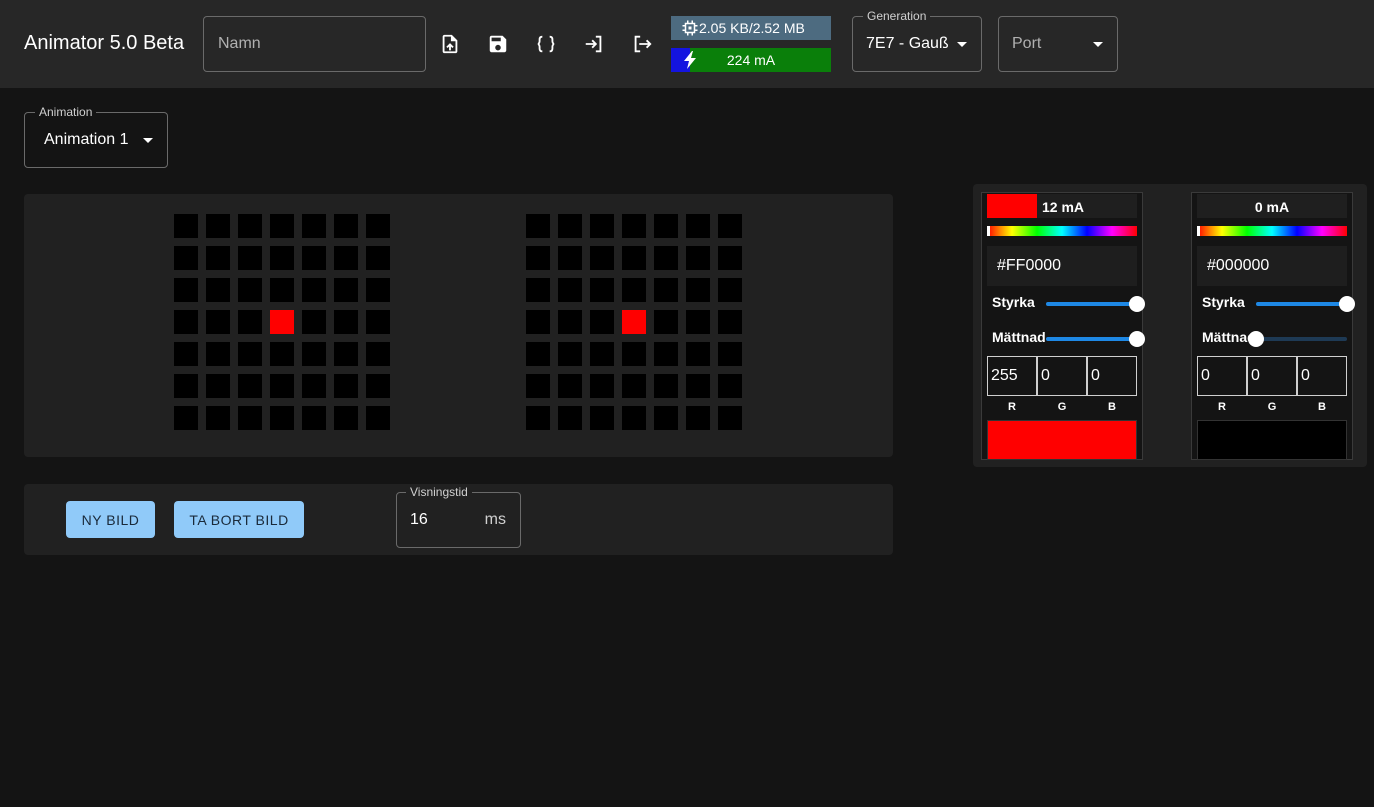 Image resolution: width=1374 pixels, height=807 pixels. I want to click on name-input, so click(314, 44).